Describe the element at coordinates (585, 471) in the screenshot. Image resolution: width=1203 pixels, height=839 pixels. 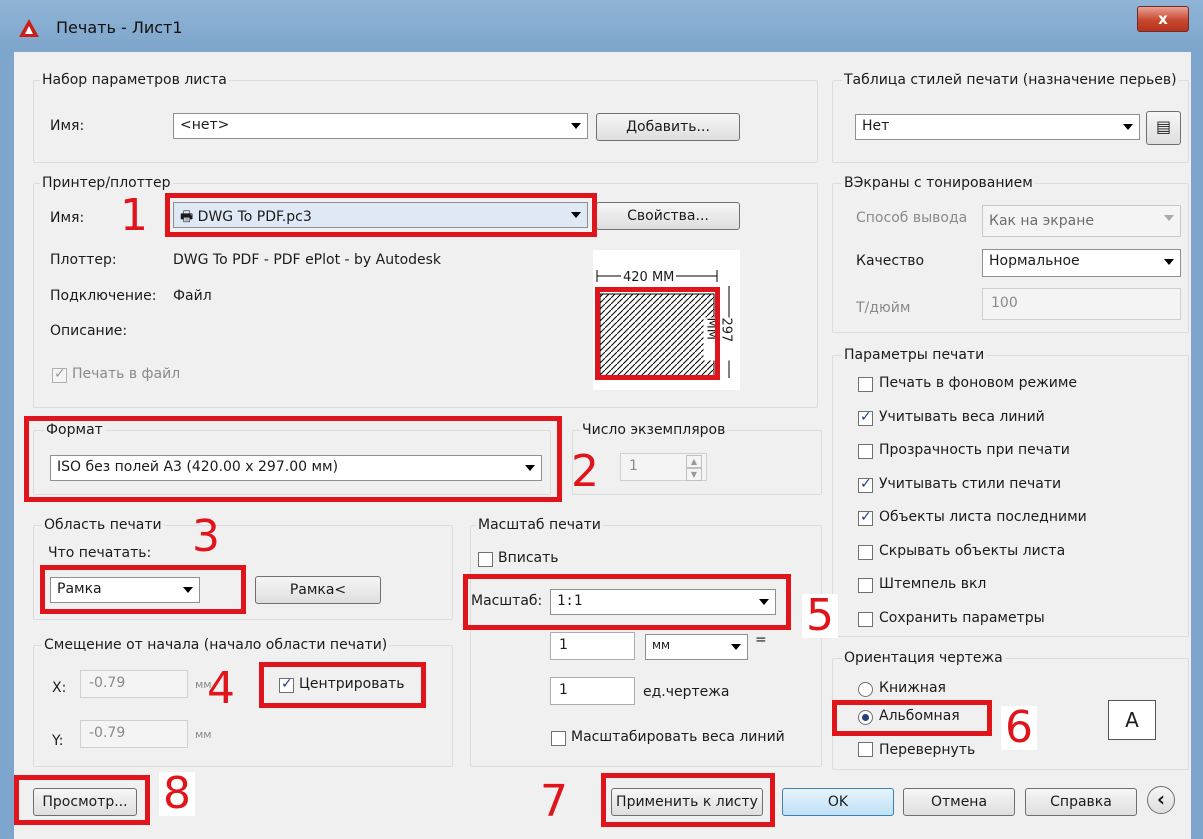
I see `annotation-number: 2` at that location.